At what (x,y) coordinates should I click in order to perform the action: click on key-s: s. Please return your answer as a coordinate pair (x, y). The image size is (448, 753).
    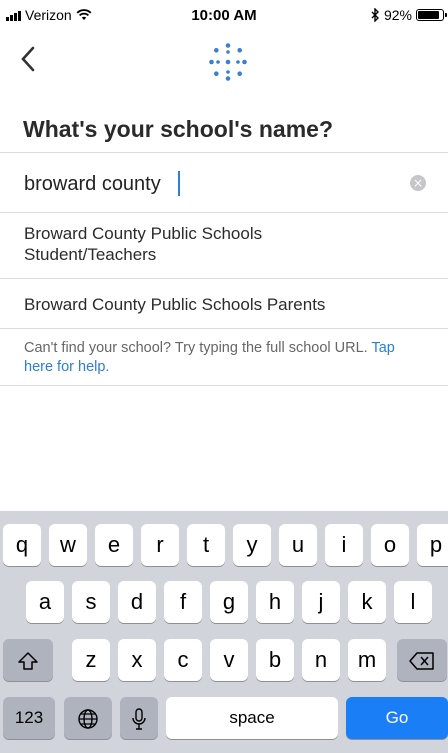
    Looking at the image, I should click on (91, 602).